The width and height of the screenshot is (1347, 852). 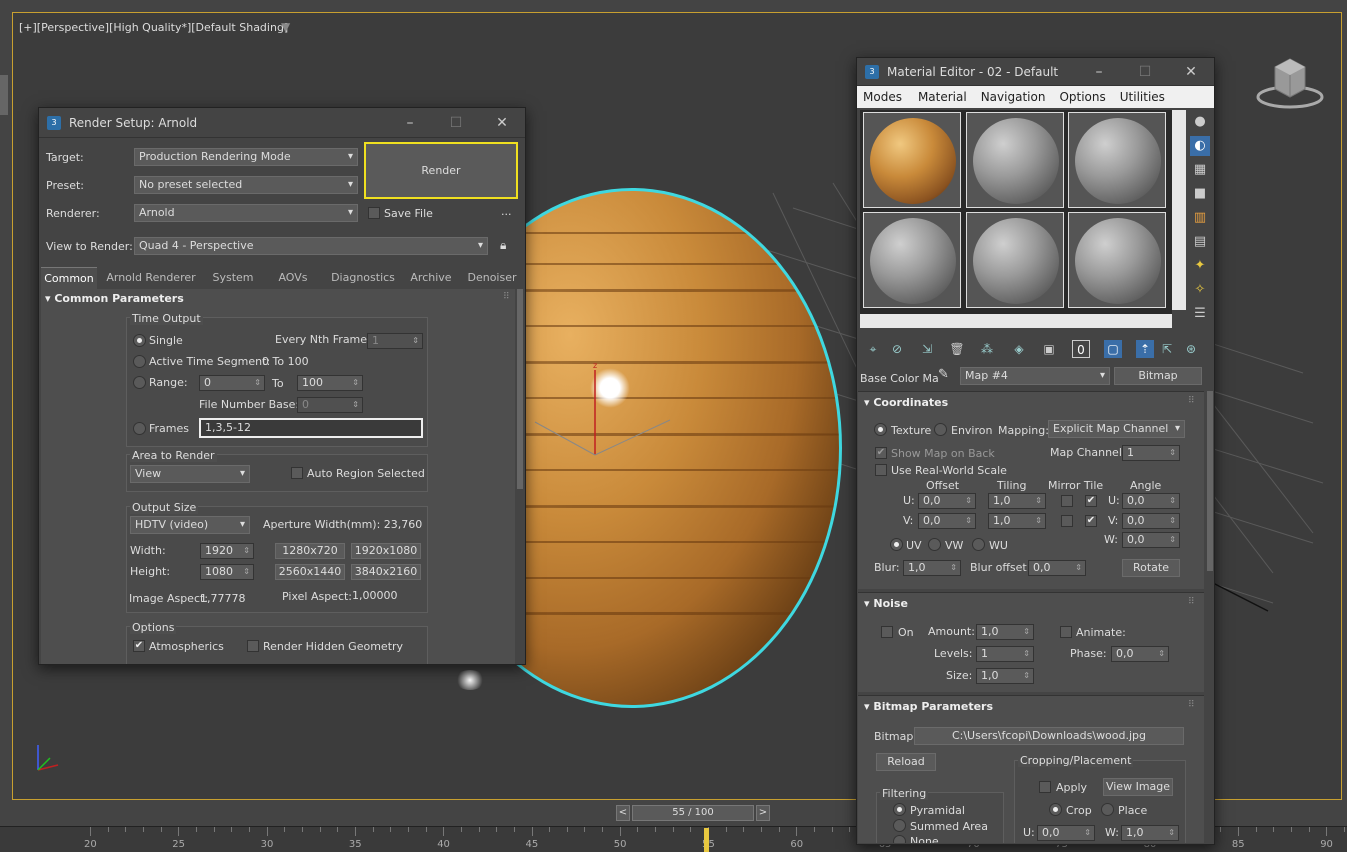 What do you see at coordinates (293, 278) in the screenshot?
I see `tab-aovs: AOVs` at bounding box center [293, 278].